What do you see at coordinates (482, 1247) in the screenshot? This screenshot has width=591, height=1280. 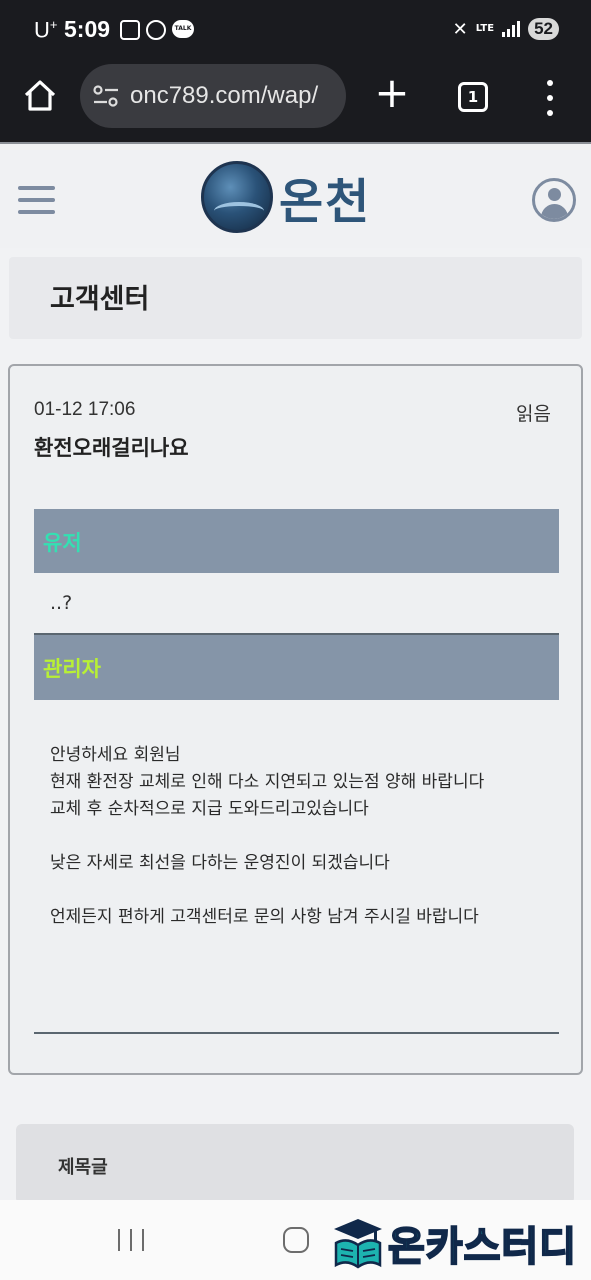 I see `watermark-text: 온카스터디` at bounding box center [482, 1247].